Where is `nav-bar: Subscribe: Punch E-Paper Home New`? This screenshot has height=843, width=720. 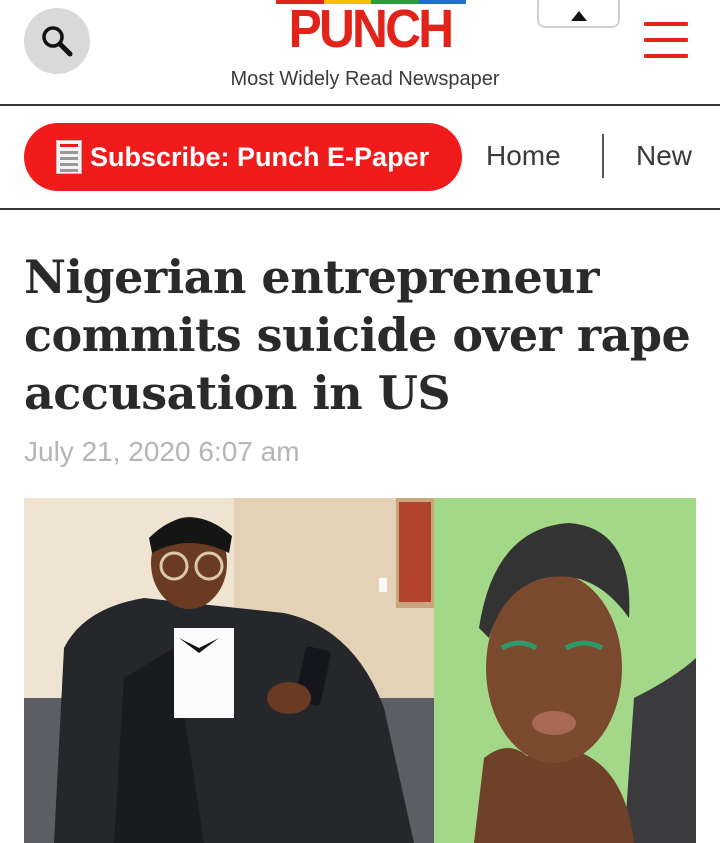 nav-bar: Subscribe: Punch E-Paper Home New is located at coordinates (360, 157).